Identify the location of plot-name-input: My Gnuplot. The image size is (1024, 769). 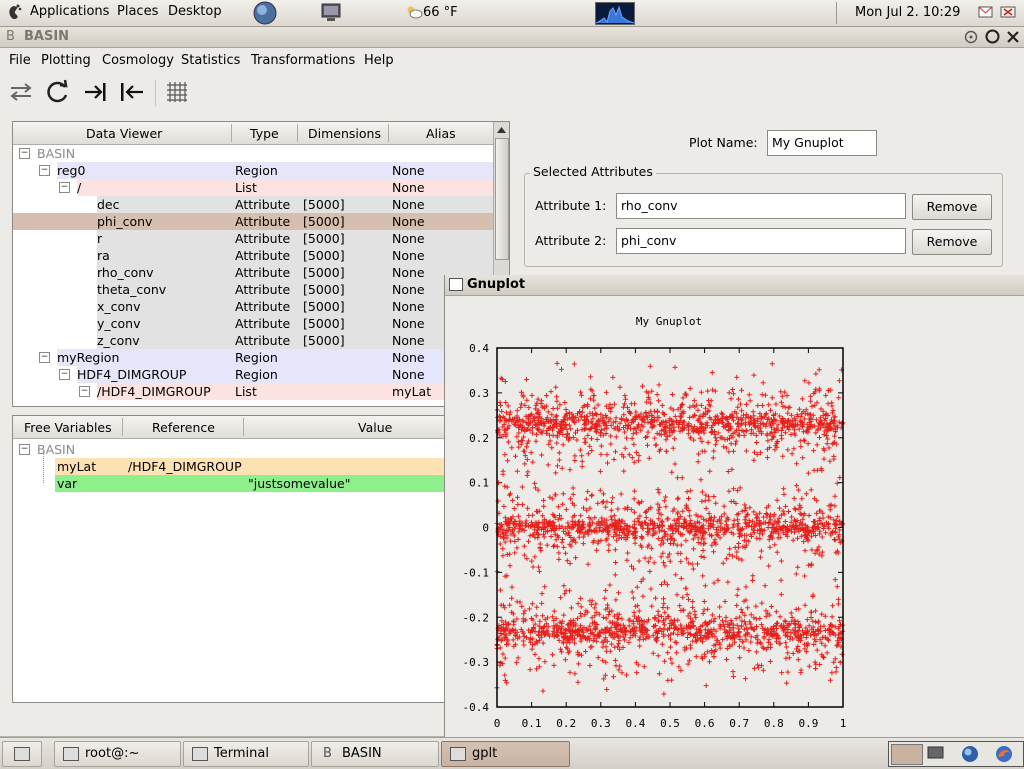
(822, 143).